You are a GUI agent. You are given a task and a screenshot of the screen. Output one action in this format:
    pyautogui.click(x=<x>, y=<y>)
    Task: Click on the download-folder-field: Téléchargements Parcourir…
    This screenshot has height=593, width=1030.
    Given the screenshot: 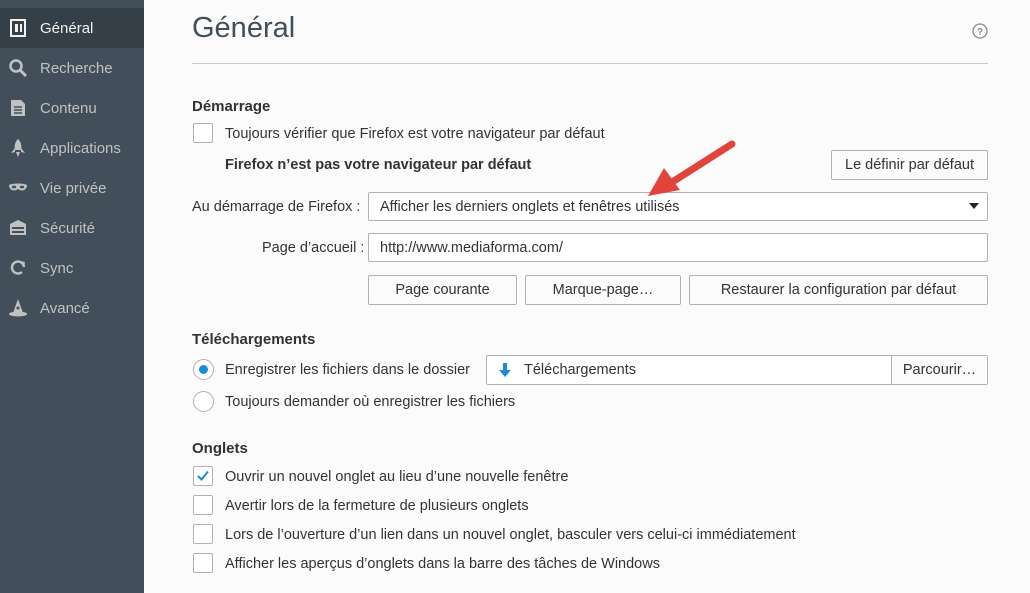 What is the action you would take?
    pyautogui.click(x=737, y=370)
    